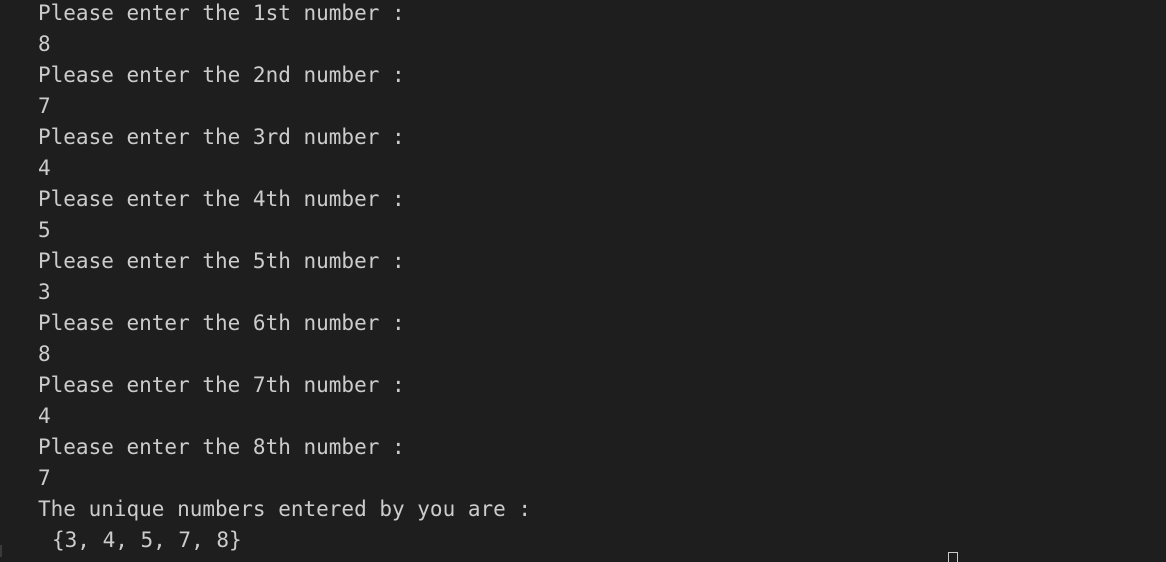 The width and height of the screenshot is (1166, 562). I want to click on result-set: {3, 4, 5, 7, 8}, so click(147, 540).